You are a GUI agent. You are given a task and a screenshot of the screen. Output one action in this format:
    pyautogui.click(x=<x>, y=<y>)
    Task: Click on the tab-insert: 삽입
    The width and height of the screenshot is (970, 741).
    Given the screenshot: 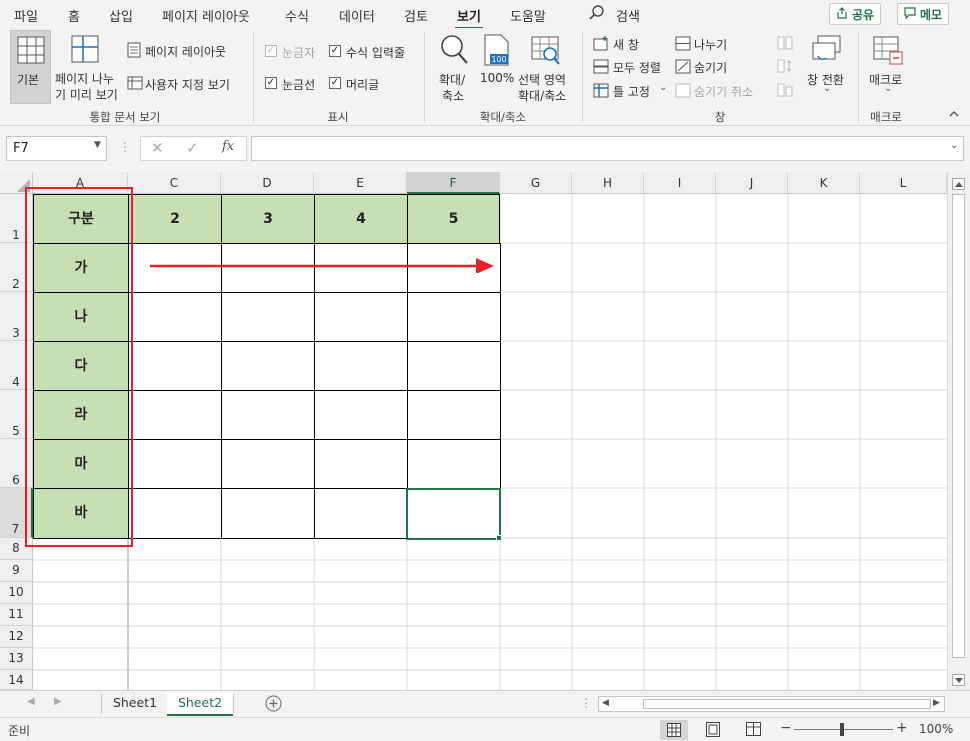 What is the action you would take?
    pyautogui.click(x=121, y=15)
    